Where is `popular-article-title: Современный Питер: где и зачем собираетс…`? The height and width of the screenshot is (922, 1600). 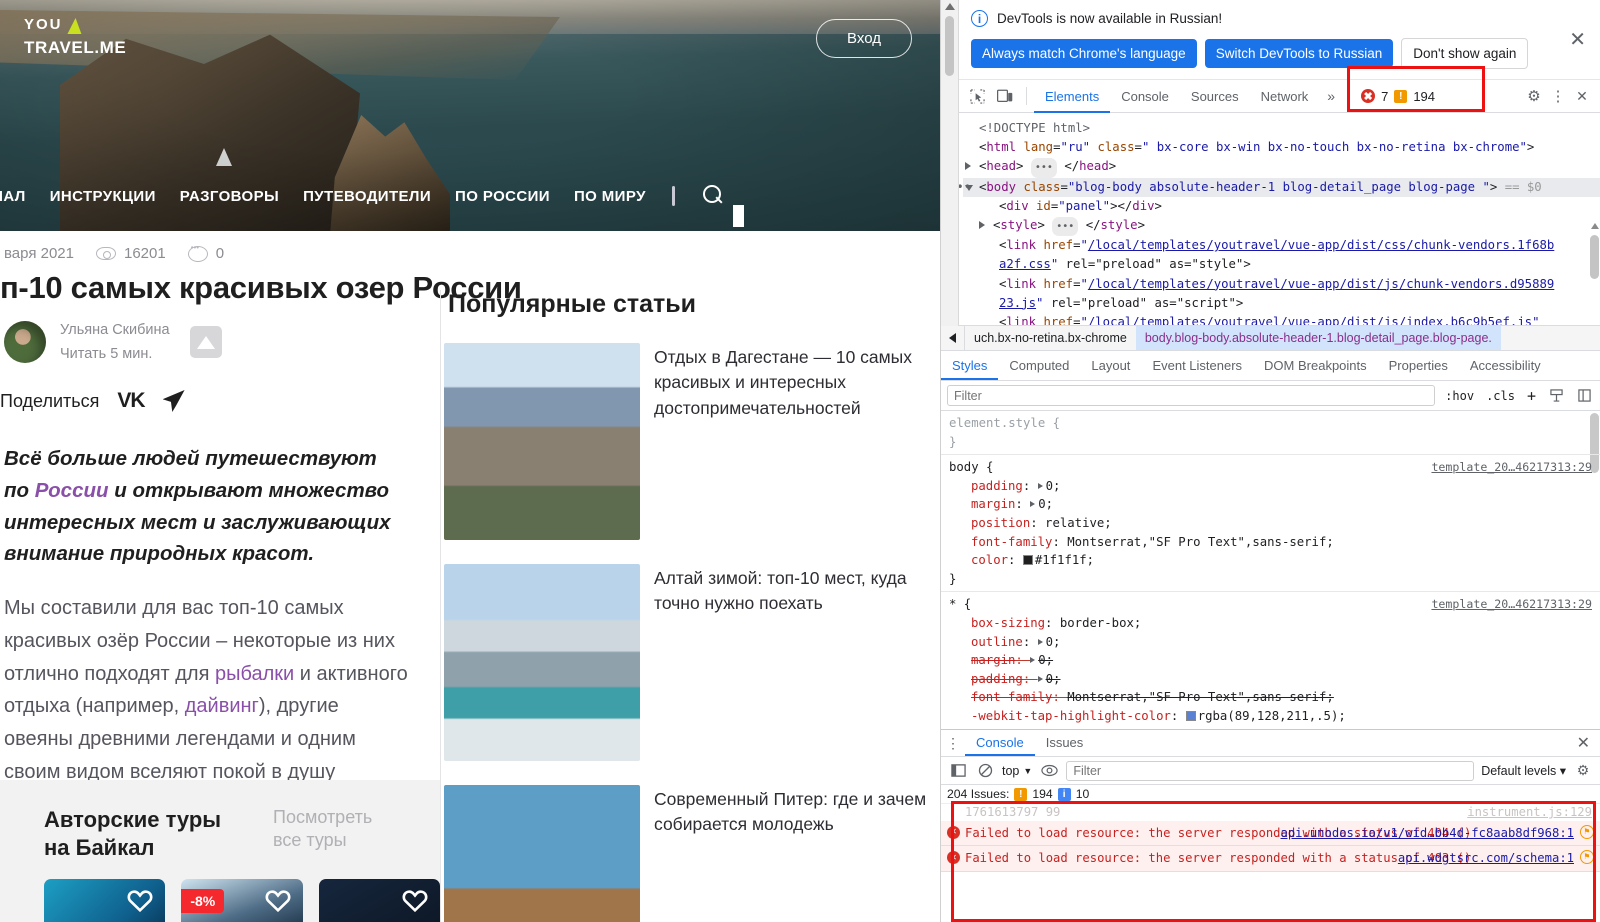
popular-article-title: Современный Питер: где и зачем собираетс… is located at coordinates (797, 853).